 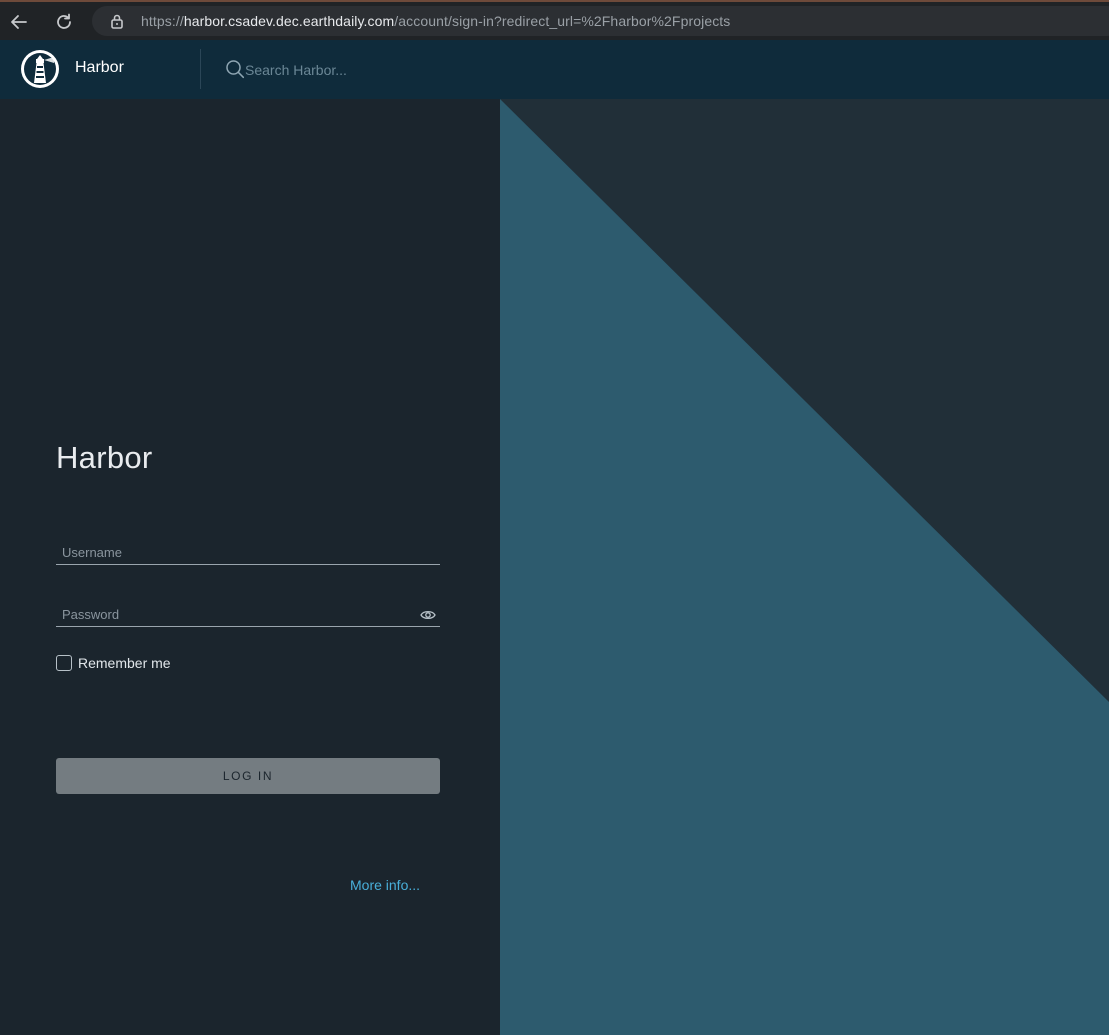 I want to click on app-header: Harbor, so click(x=554, y=69).